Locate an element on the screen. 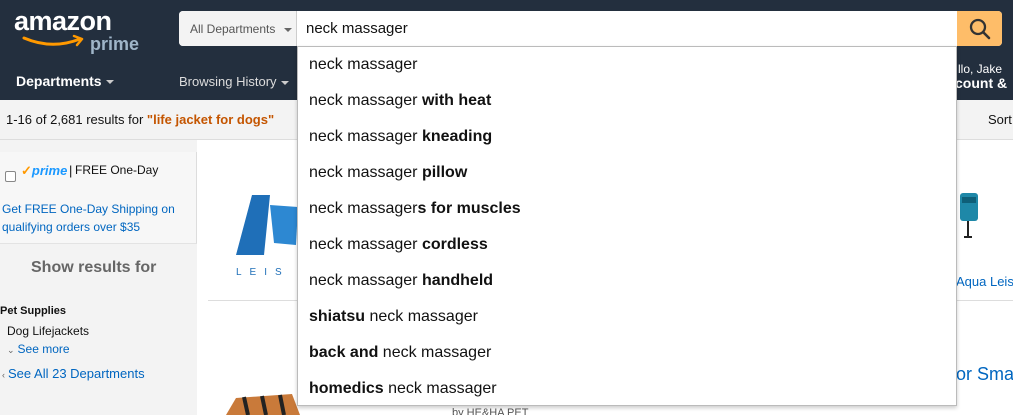 The width and height of the screenshot is (1013, 415). brand-link: Aqua Leis is located at coordinates (984, 281).